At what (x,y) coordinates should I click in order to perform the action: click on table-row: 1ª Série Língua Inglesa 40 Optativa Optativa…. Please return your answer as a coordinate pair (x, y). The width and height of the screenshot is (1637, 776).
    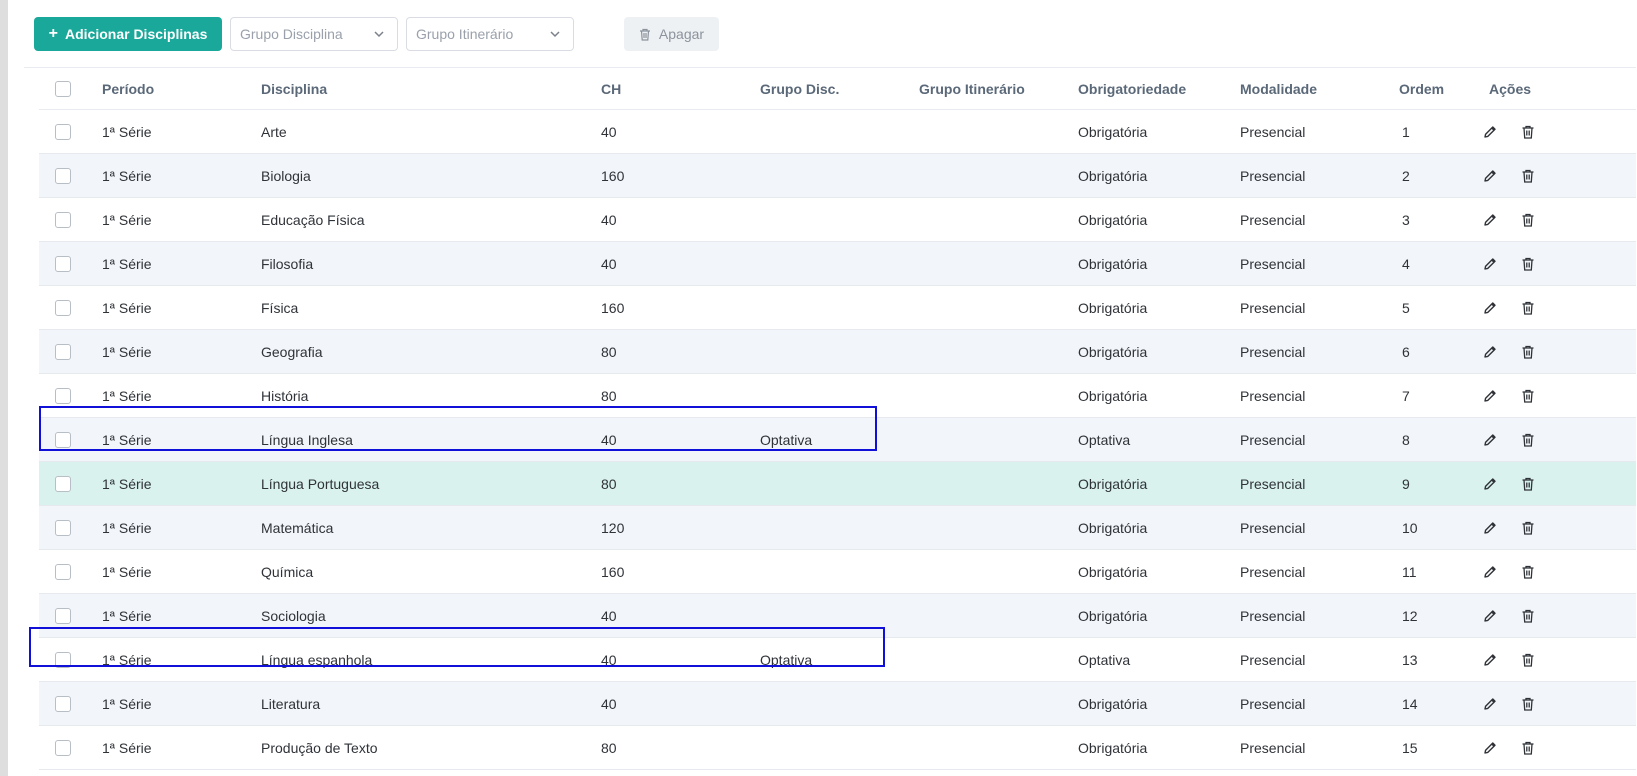
    Looking at the image, I should click on (837, 440).